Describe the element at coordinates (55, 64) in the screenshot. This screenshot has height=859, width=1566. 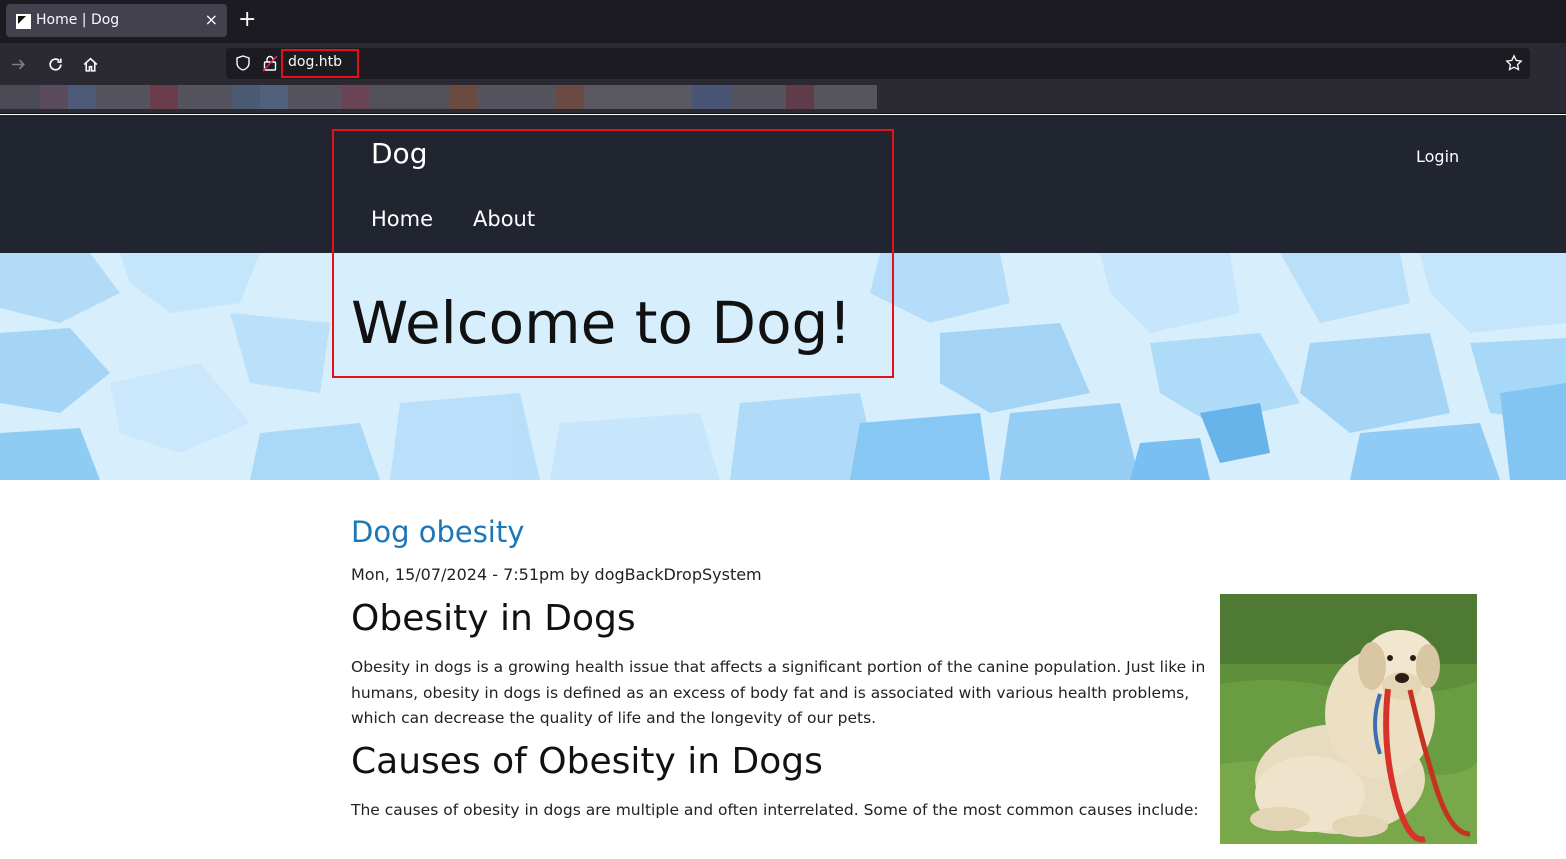
I see `reload-icon` at that location.